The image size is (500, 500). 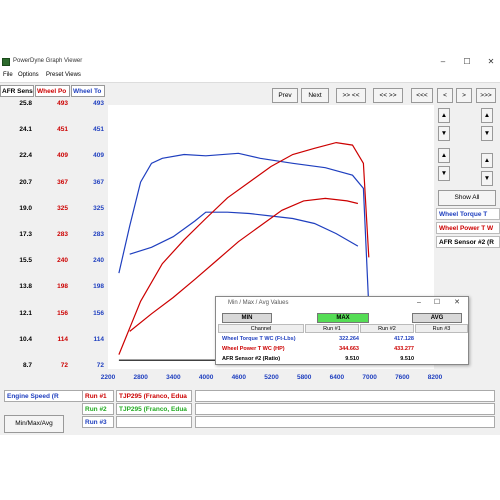 I want to click on run-2-slot, so click(x=345, y=409).